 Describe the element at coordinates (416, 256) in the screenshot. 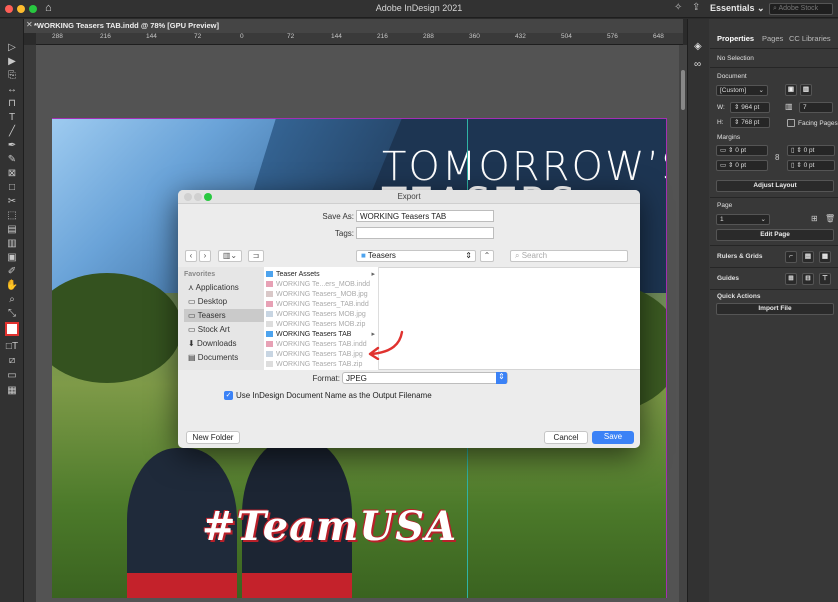

I see `location-popup: ■ Teasers ⇕` at that location.